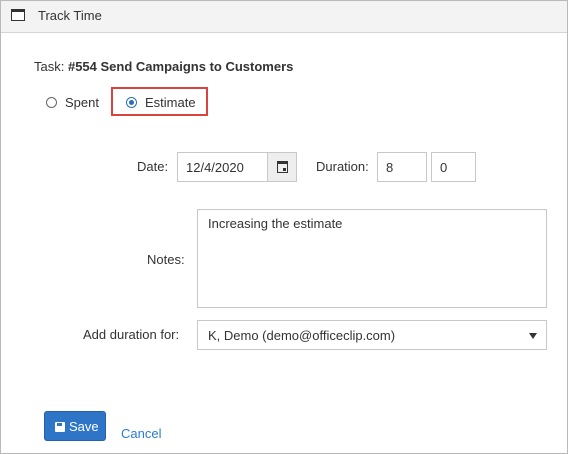 This screenshot has width=568, height=454. I want to click on notes-label: Notes:, so click(166, 259).